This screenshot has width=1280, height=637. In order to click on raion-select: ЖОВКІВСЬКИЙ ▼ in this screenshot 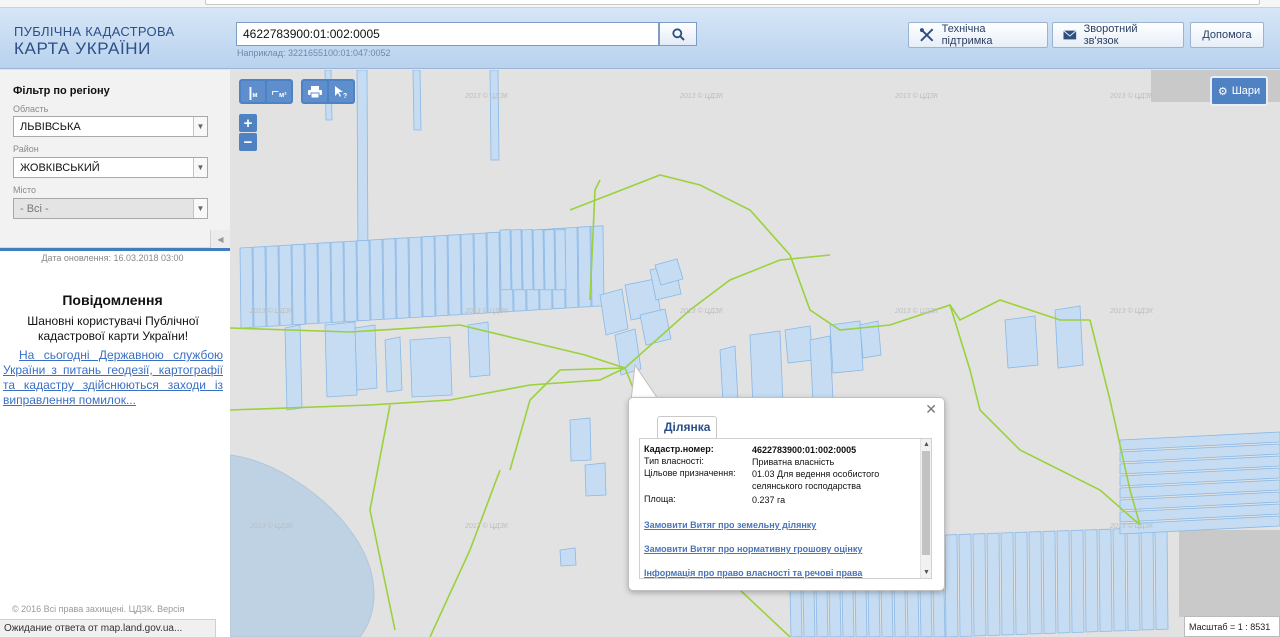, I will do `click(110, 167)`.